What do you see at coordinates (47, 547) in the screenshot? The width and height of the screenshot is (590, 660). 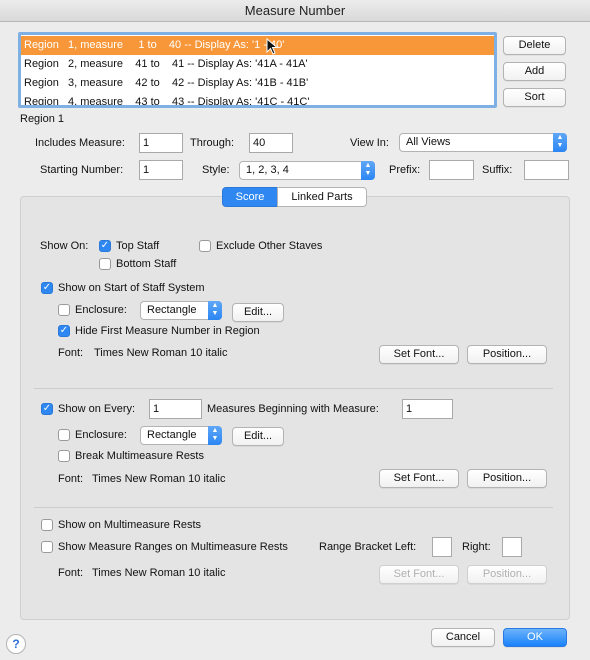 I see `show-ranges-checkbox` at bounding box center [47, 547].